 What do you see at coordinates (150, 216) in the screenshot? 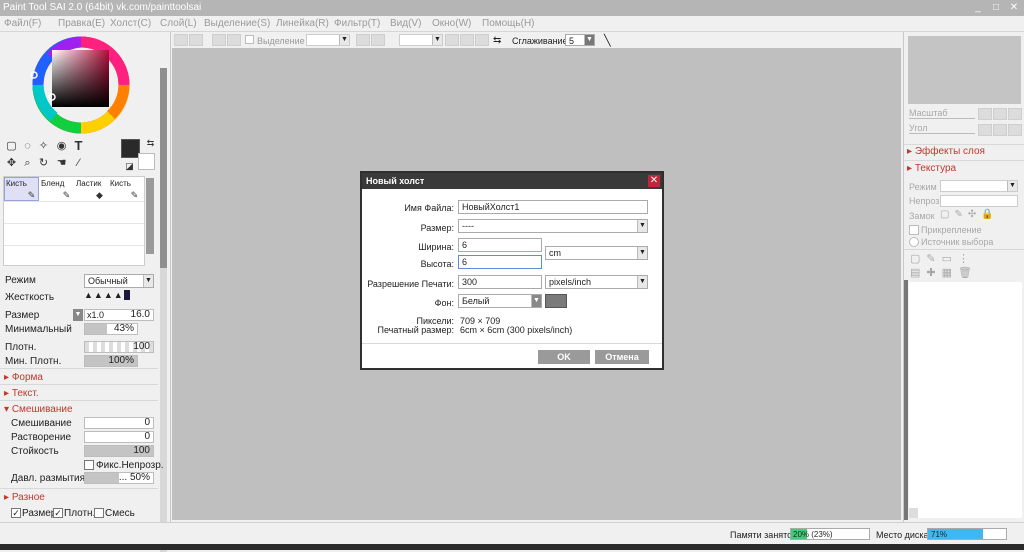
I see `brush-grid-scrollbar` at bounding box center [150, 216].